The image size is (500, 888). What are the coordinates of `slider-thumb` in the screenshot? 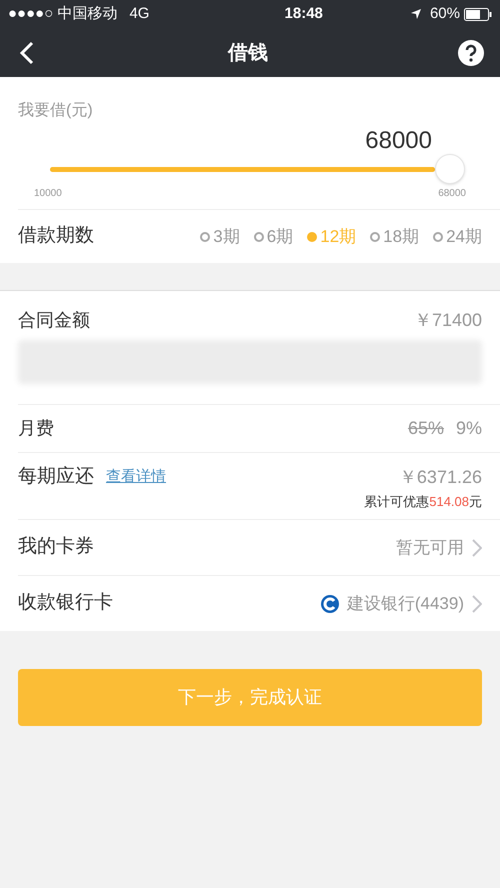 It's located at (450, 169).